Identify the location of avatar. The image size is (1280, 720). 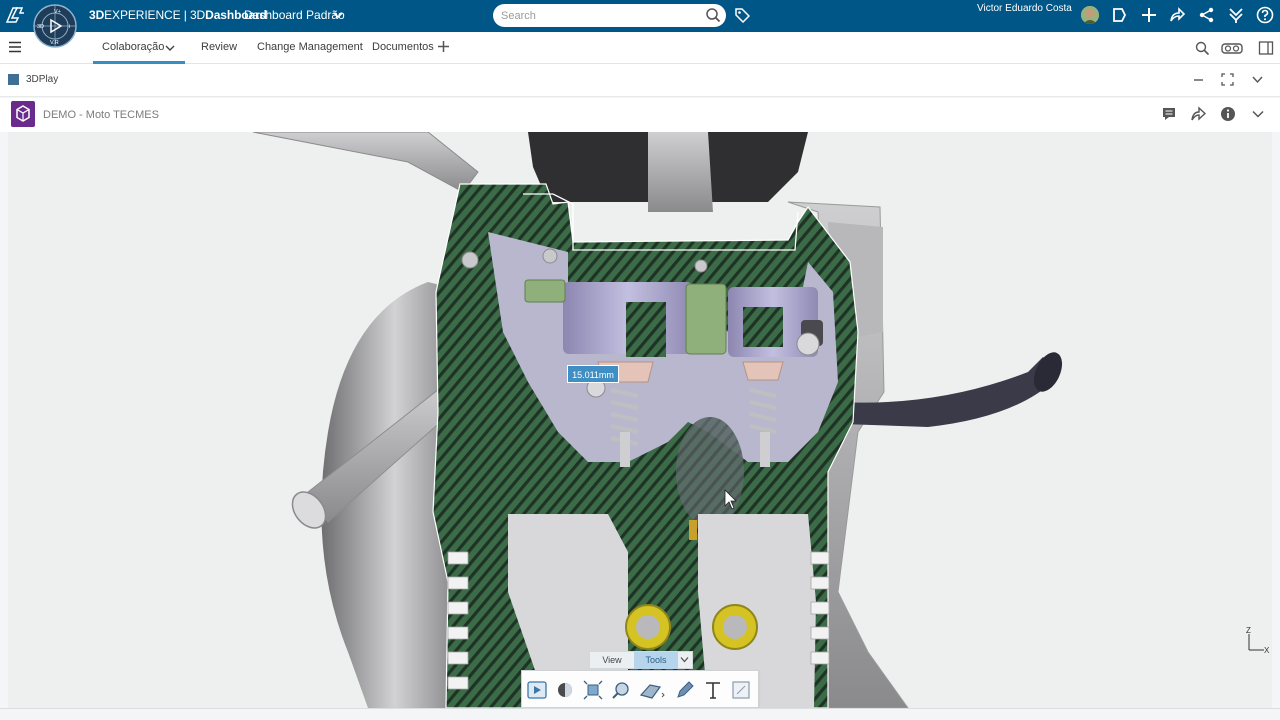
(1090, 15).